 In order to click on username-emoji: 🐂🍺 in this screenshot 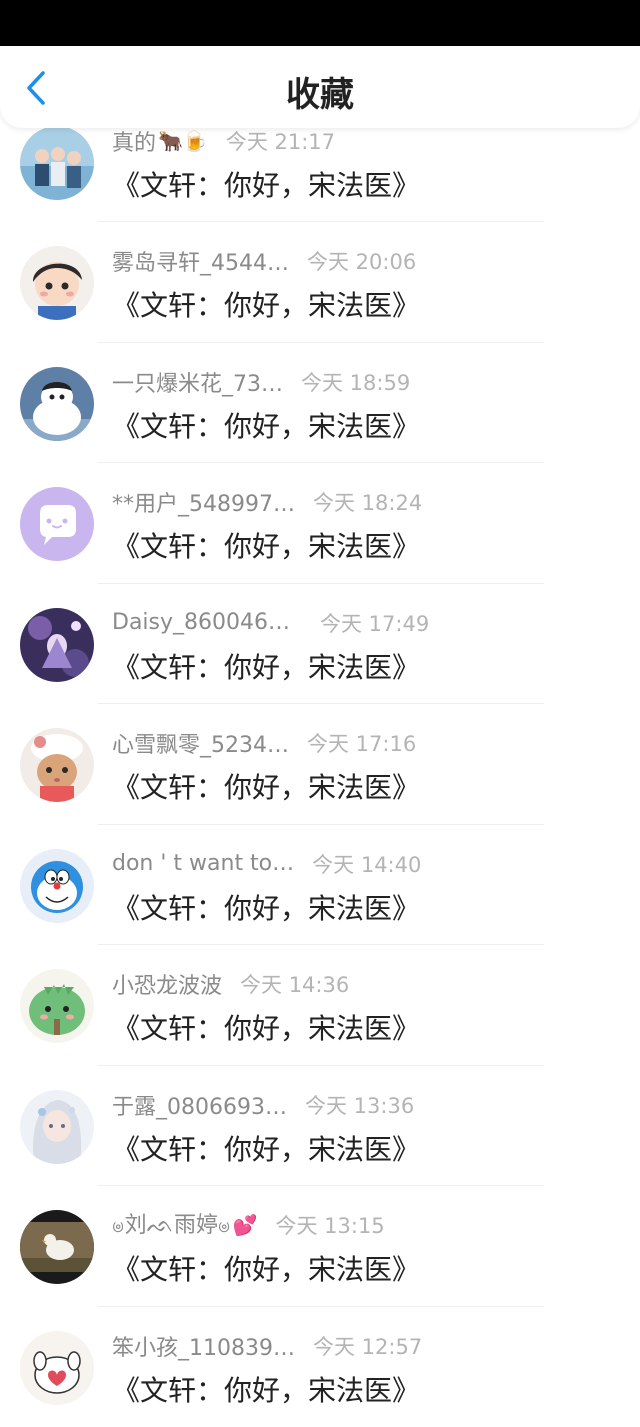, I will do `click(183, 141)`.